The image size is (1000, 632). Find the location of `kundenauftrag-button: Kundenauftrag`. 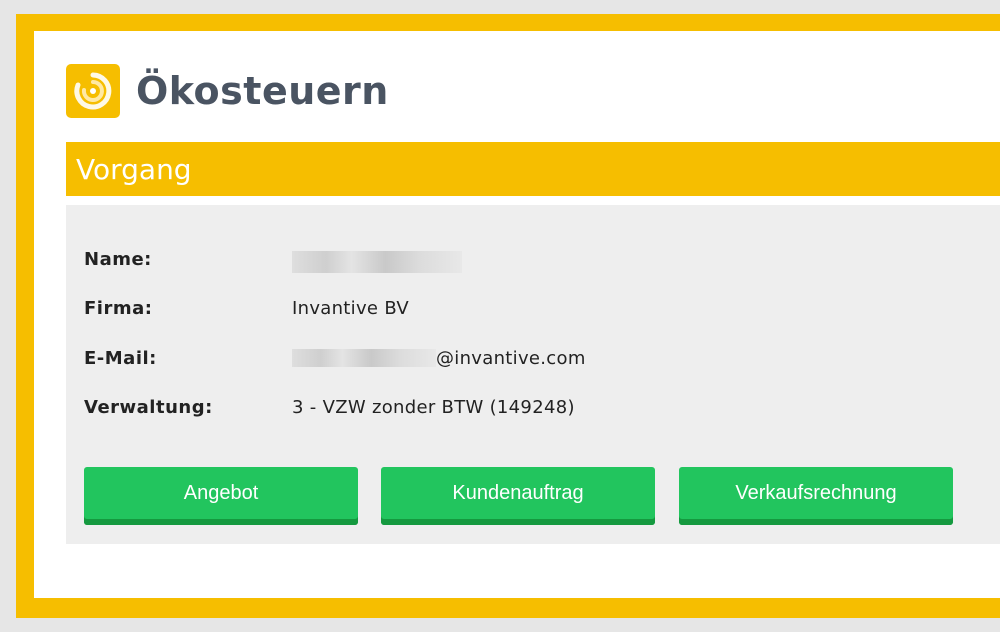

kundenauftrag-button: Kundenauftrag is located at coordinates (518, 496).